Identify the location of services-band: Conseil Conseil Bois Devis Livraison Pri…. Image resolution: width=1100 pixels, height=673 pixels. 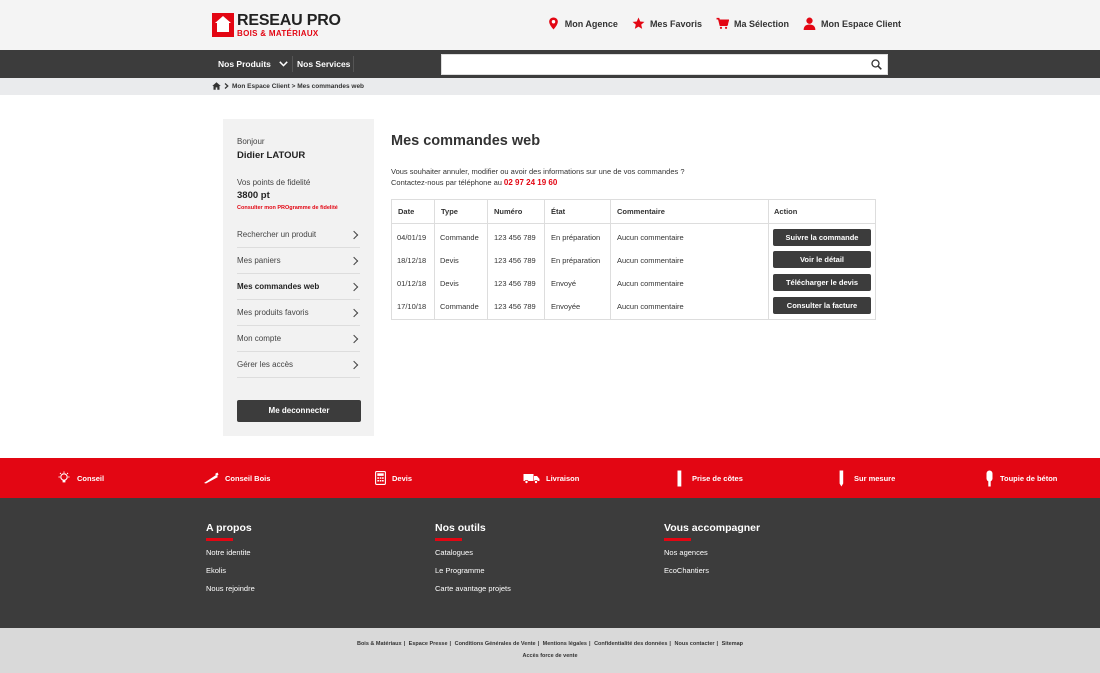
(550, 478).